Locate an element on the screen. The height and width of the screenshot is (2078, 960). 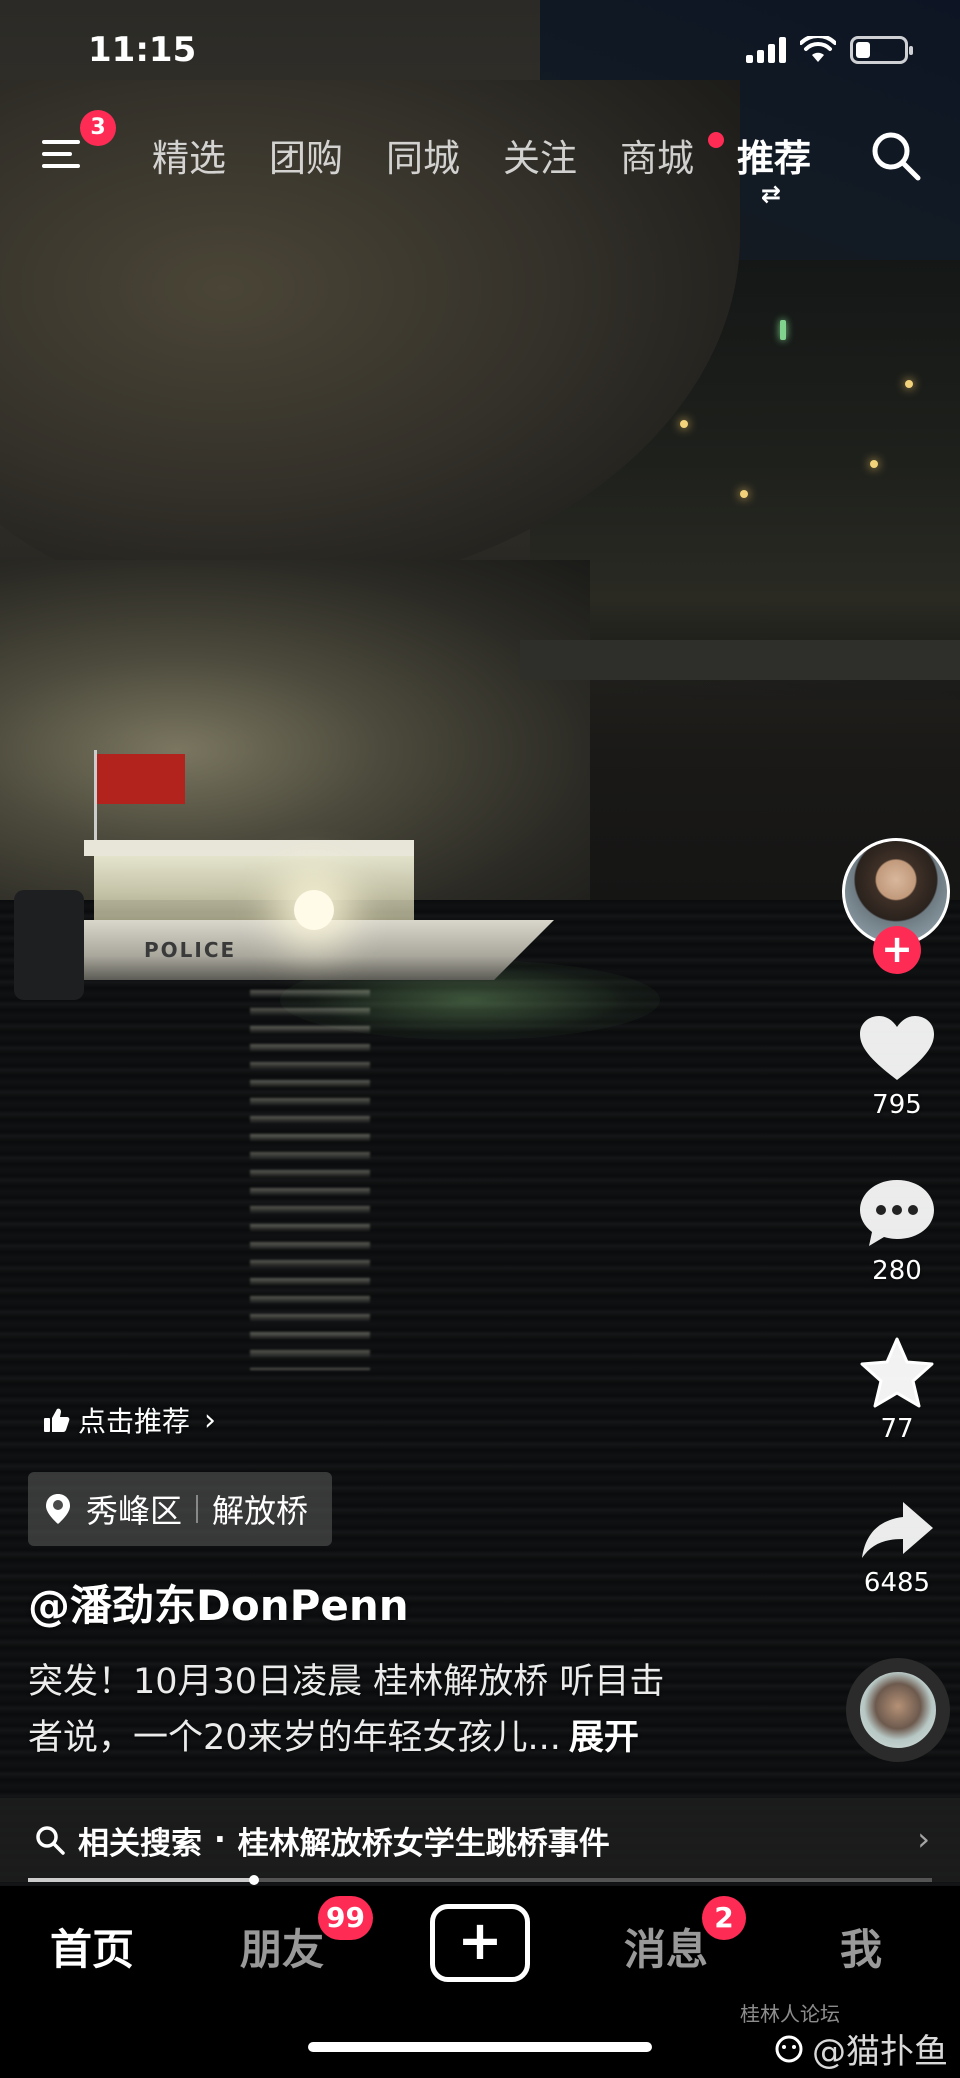
police-boat: POLICE is located at coordinates (284, 875).